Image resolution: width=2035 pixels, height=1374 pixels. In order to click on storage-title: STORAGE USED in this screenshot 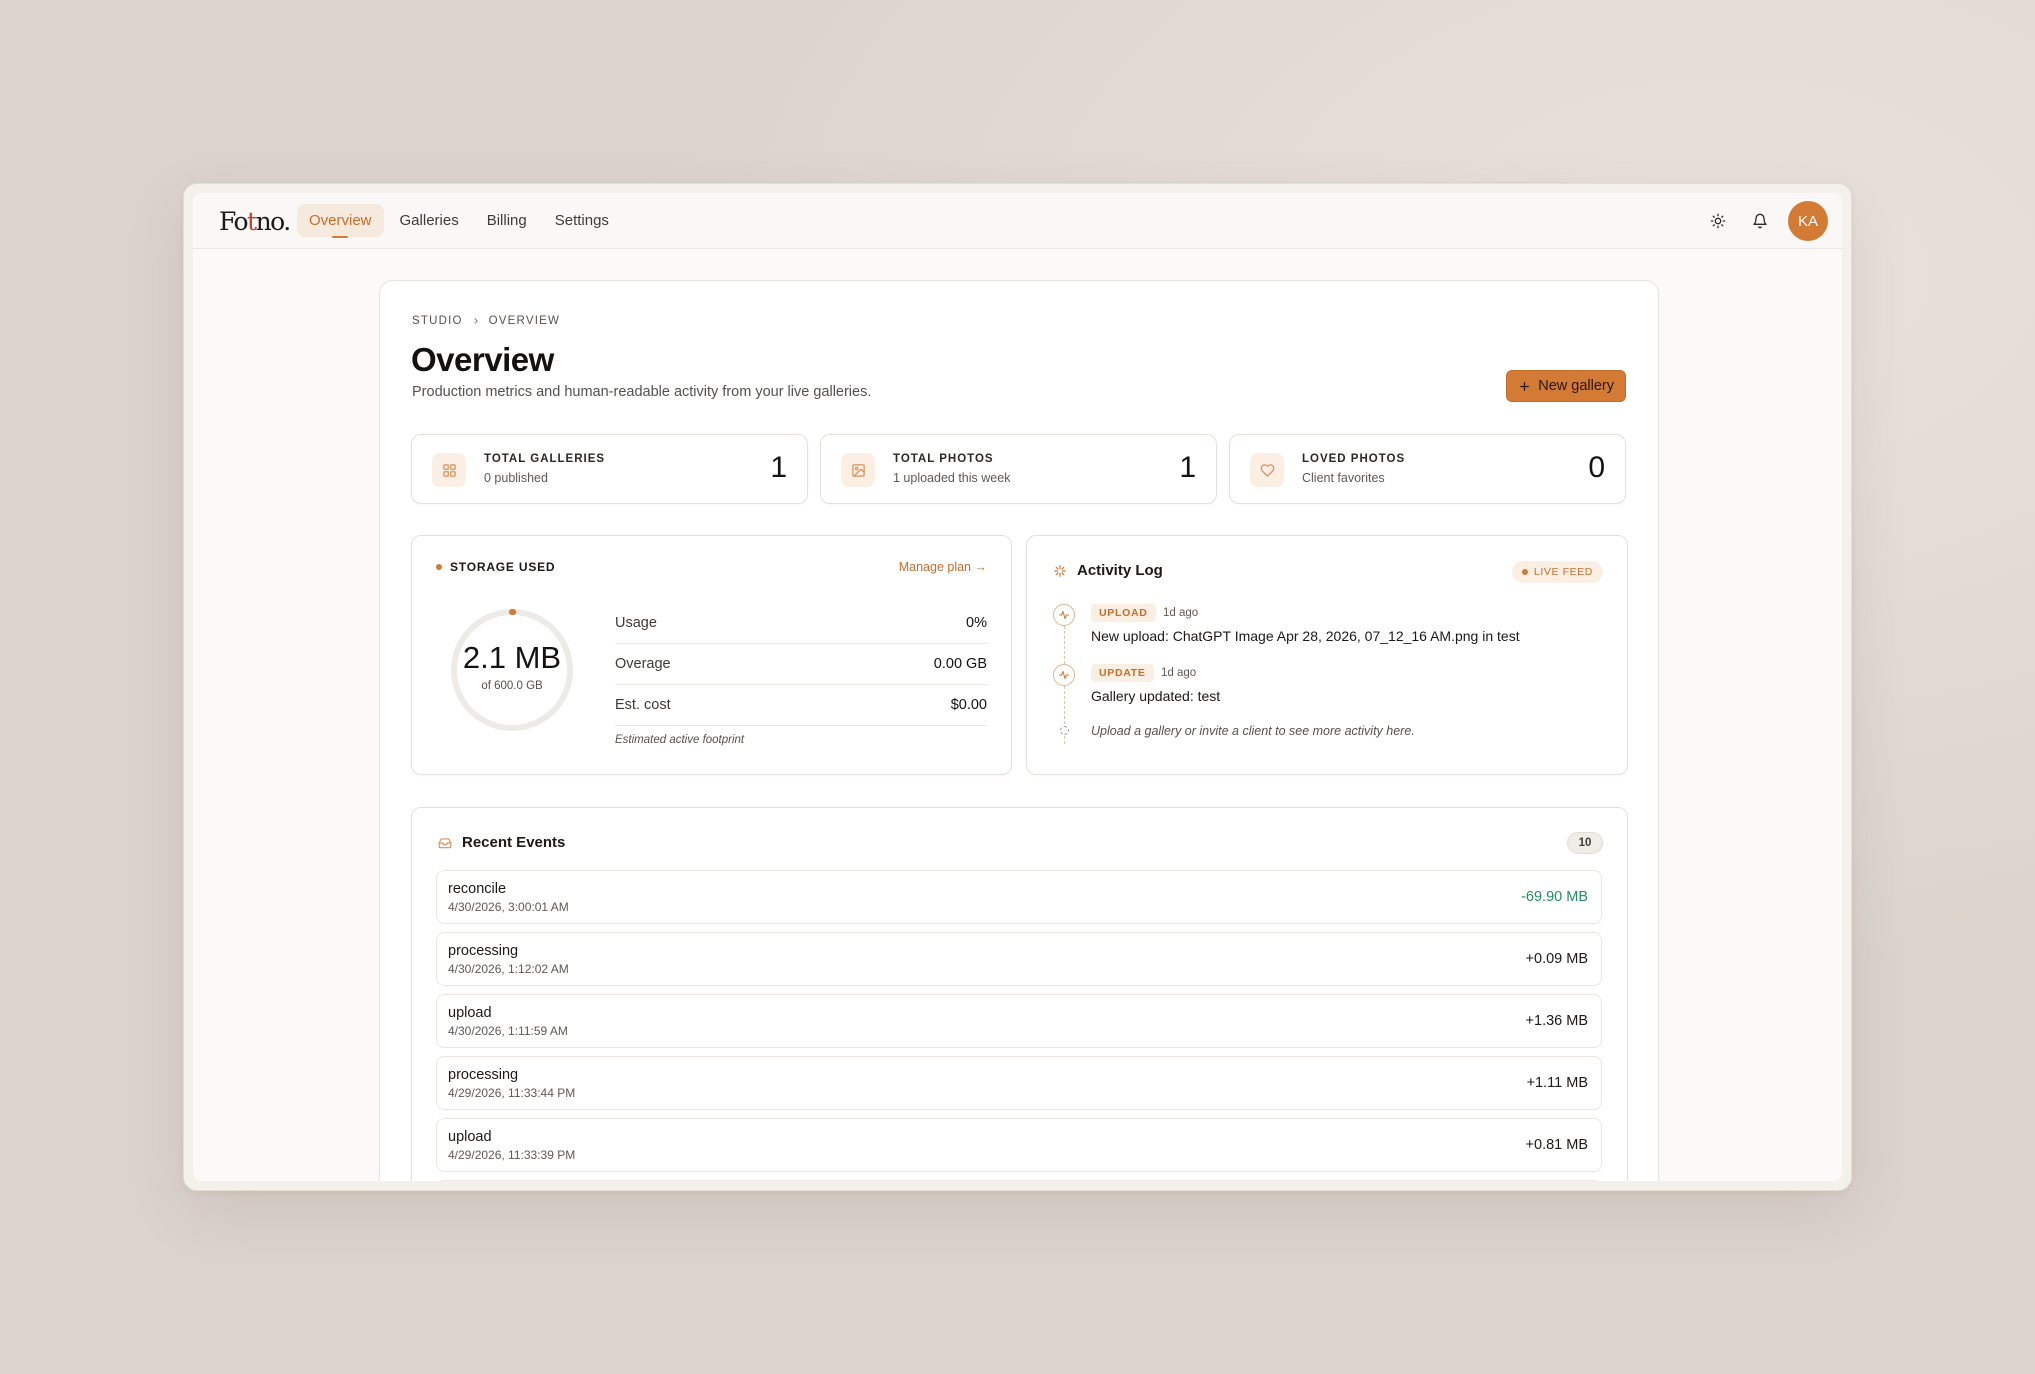, I will do `click(503, 567)`.